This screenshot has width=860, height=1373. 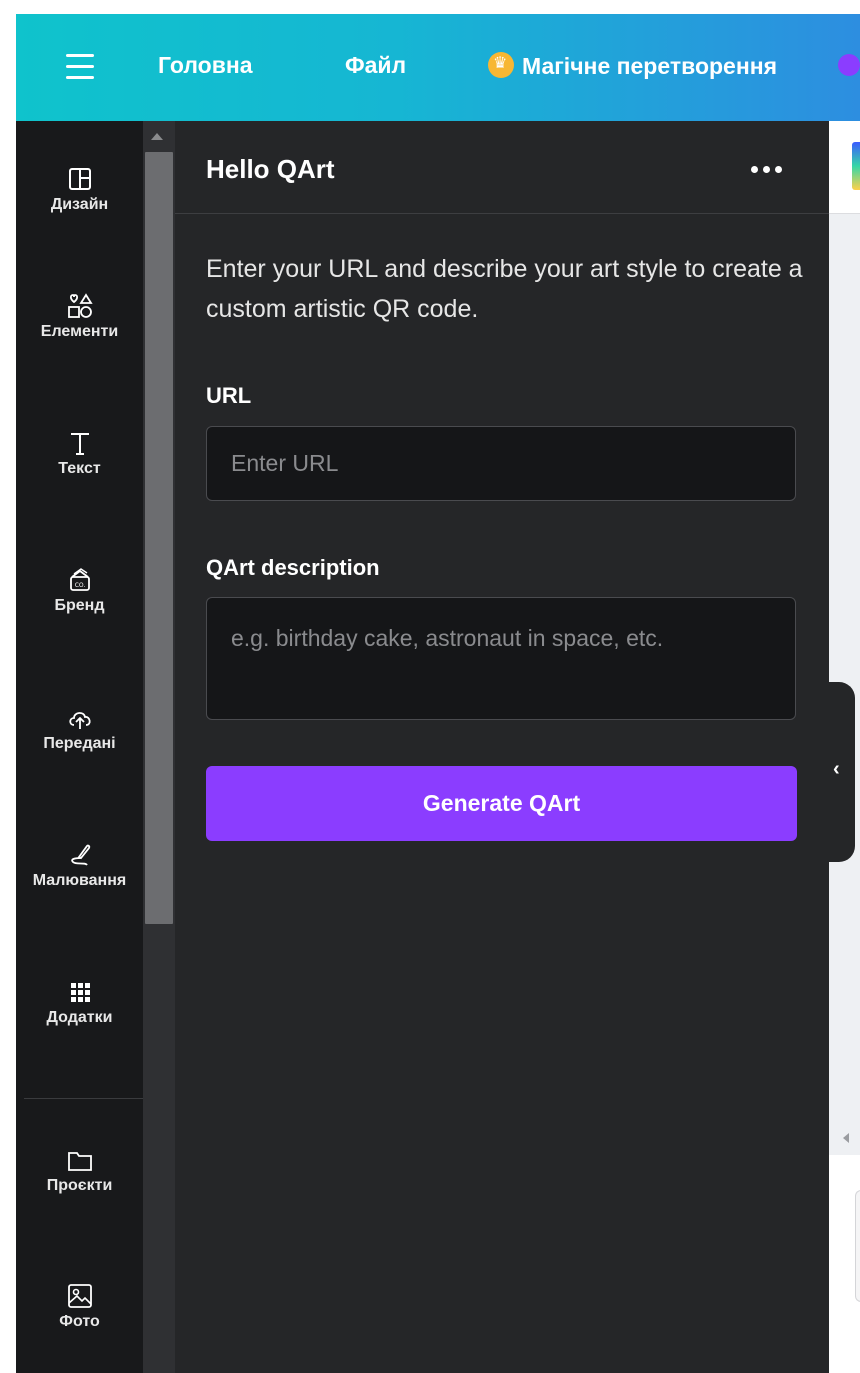 I want to click on nav-home: Головна, so click(x=205, y=65).